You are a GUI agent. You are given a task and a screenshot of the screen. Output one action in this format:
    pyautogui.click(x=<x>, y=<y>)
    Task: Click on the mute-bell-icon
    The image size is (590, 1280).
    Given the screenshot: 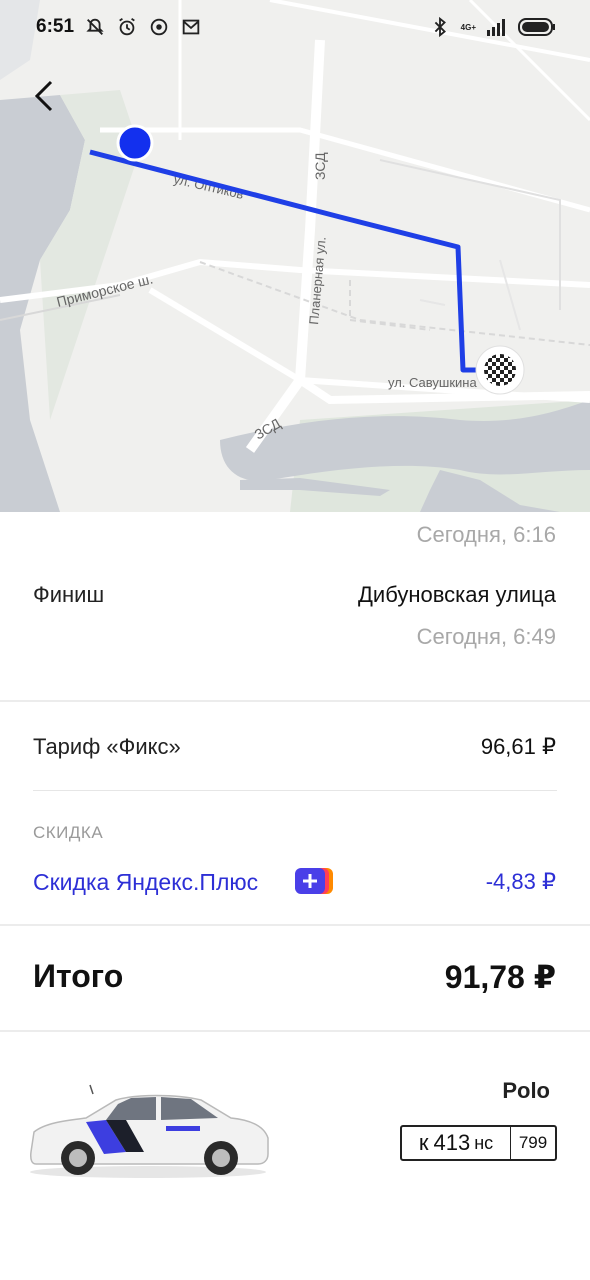 What is the action you would take?
    pyautogui.click(x=95, y=26)
    